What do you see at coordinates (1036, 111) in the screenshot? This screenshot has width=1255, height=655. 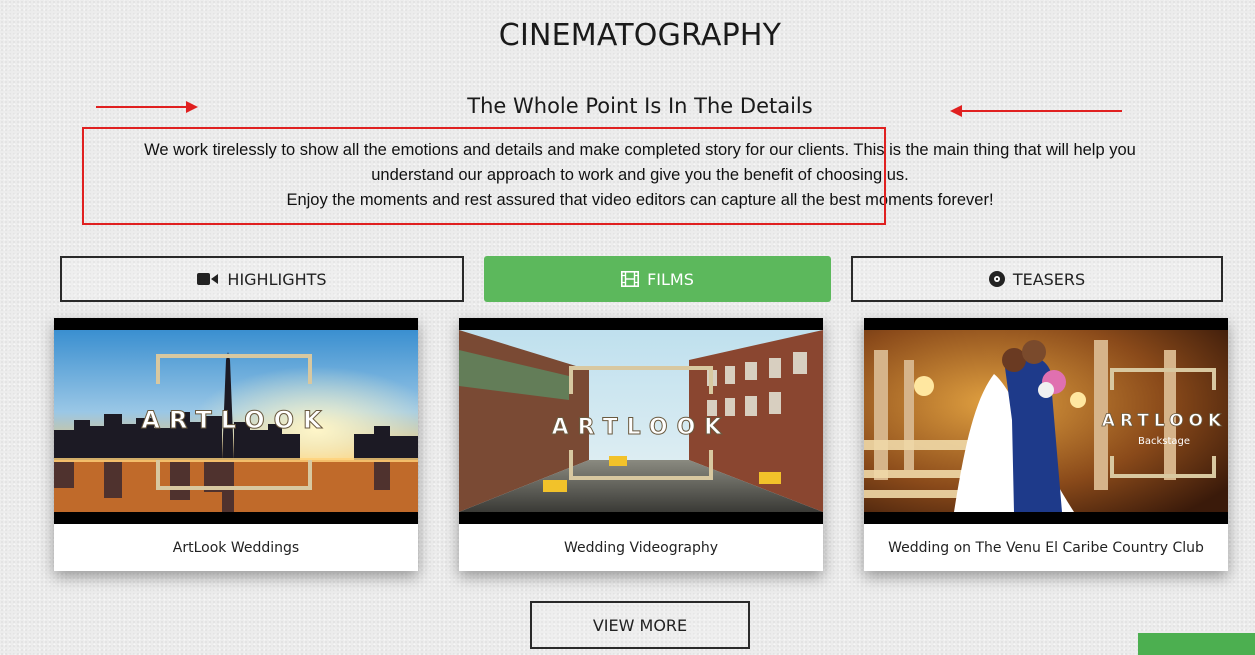 I see `annotation-arrow-left` at bounding box center [1036, 111].